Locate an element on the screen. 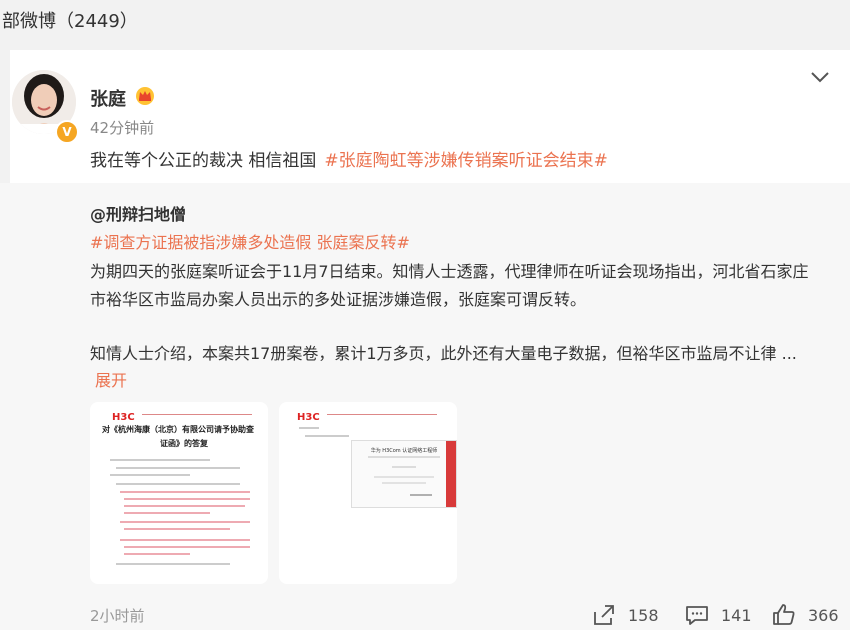  repost-hashtag-link: #调查方证据被指涉嫌多处造假 张庭案反转# is located at coordinates (250, 241).